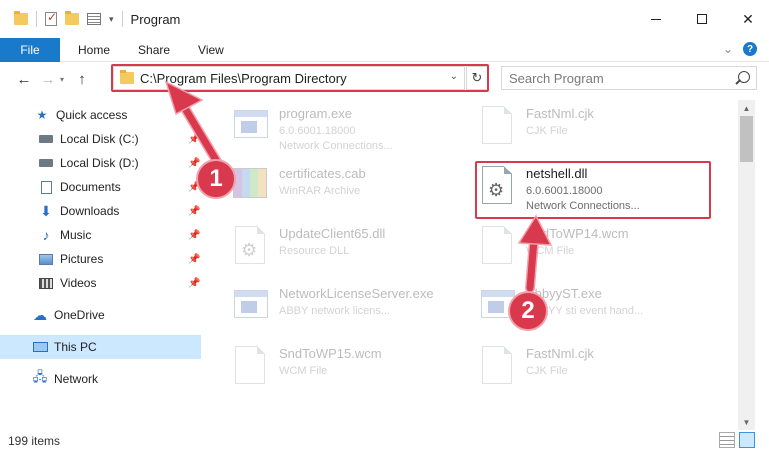  Describe the element at coordinates (100, 115) in the screenshot. I see `sidebar-item-quick-access: ★ Quick access` at that location.